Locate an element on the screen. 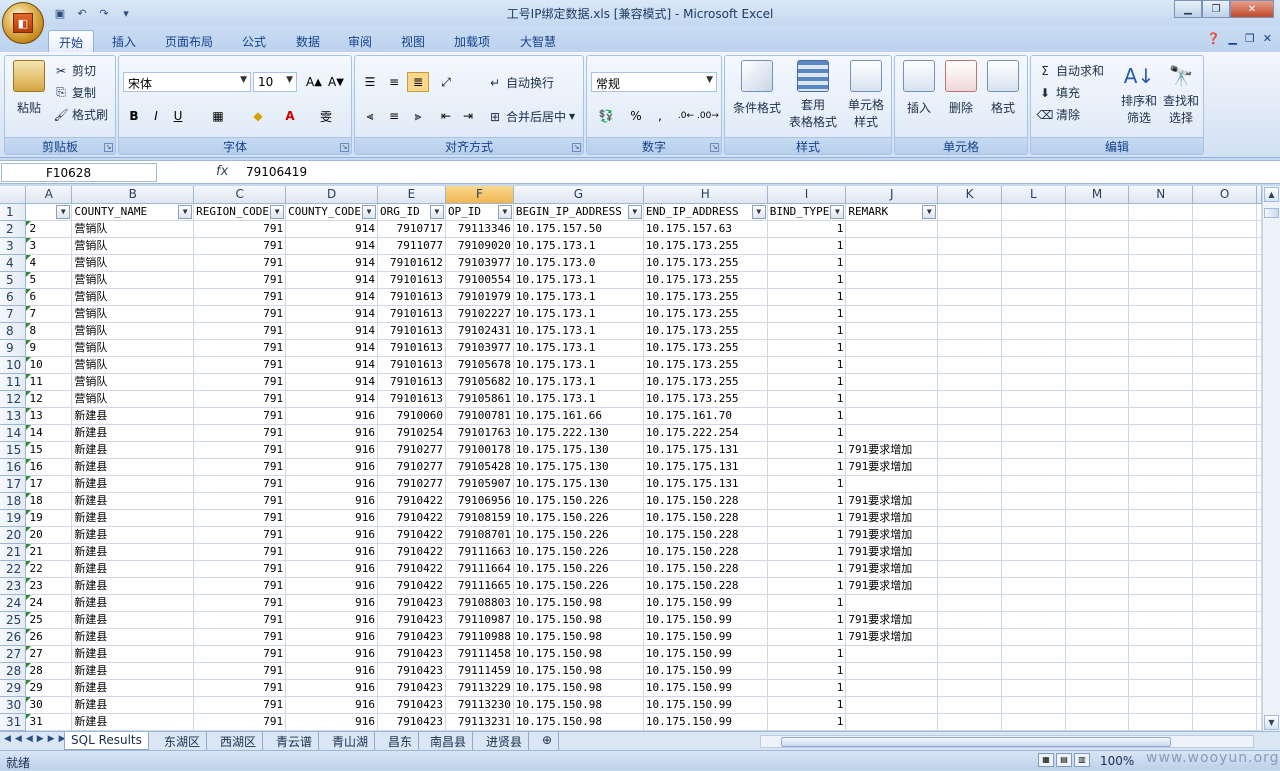 The height and width of the screenshot is (771, 1280). select-all-corner is located at coordinates (13, 195).